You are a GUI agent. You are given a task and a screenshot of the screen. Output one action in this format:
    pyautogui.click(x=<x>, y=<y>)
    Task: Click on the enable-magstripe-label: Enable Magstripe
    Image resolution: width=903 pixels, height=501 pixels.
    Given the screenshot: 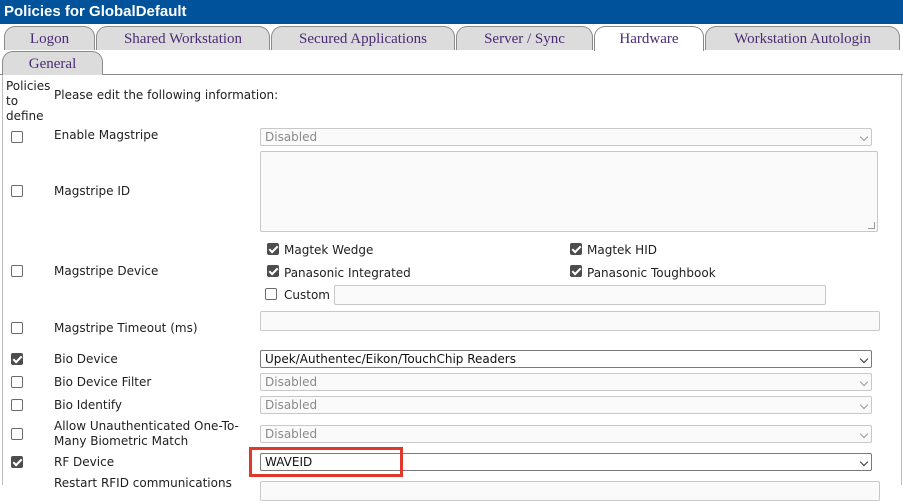 What is the action you would take?
    pyautogui.click(x=106, y=135)
    